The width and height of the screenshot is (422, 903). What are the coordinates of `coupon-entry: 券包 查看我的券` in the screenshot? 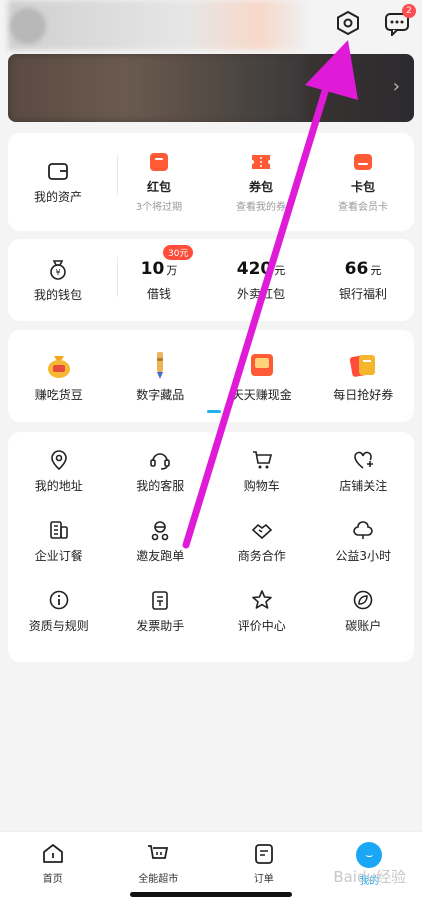 It's located at (261, 182).